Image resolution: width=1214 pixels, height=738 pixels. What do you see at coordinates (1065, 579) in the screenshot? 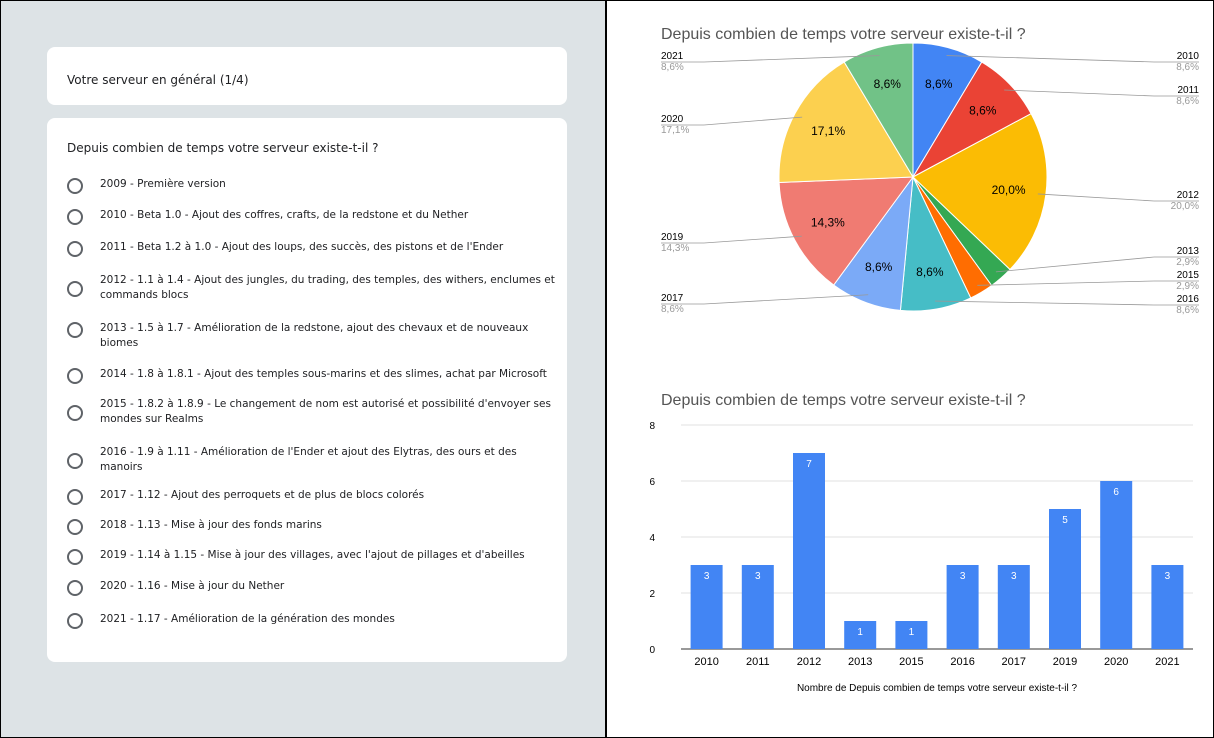
I see `bar-2019` at bounding box center [1065, 579].